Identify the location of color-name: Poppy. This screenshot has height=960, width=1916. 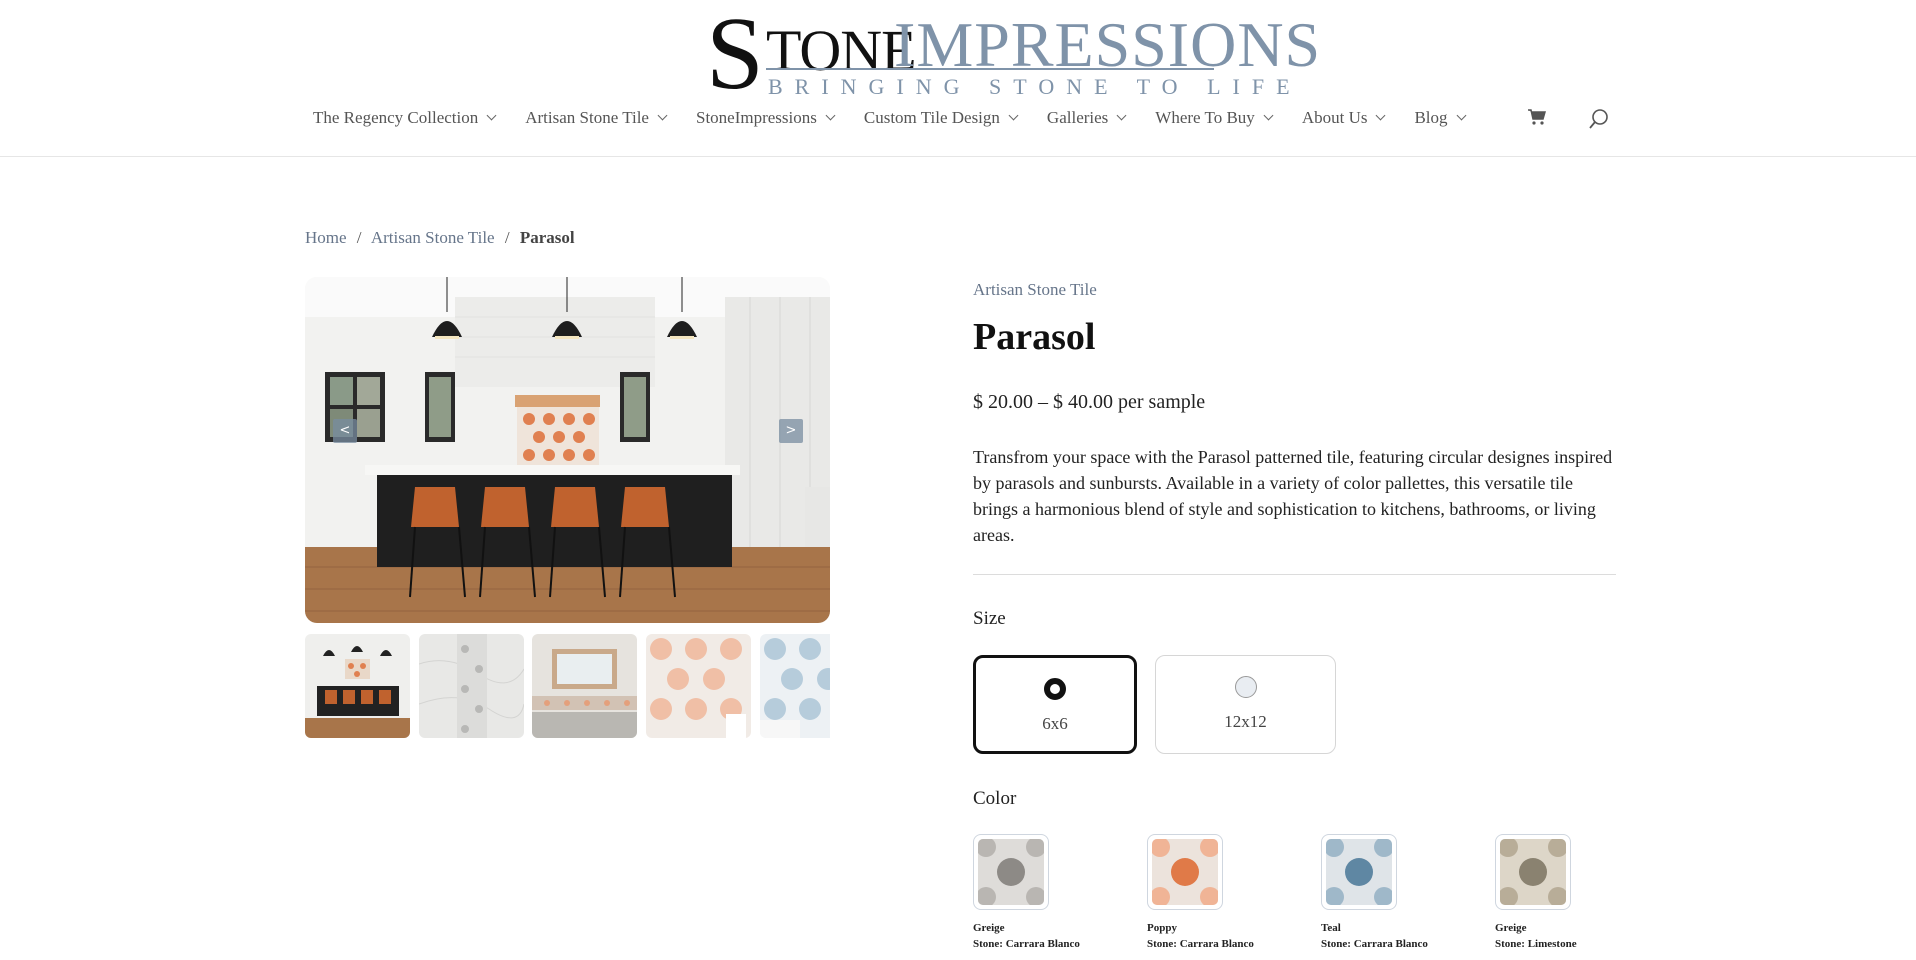
(1162, 928).